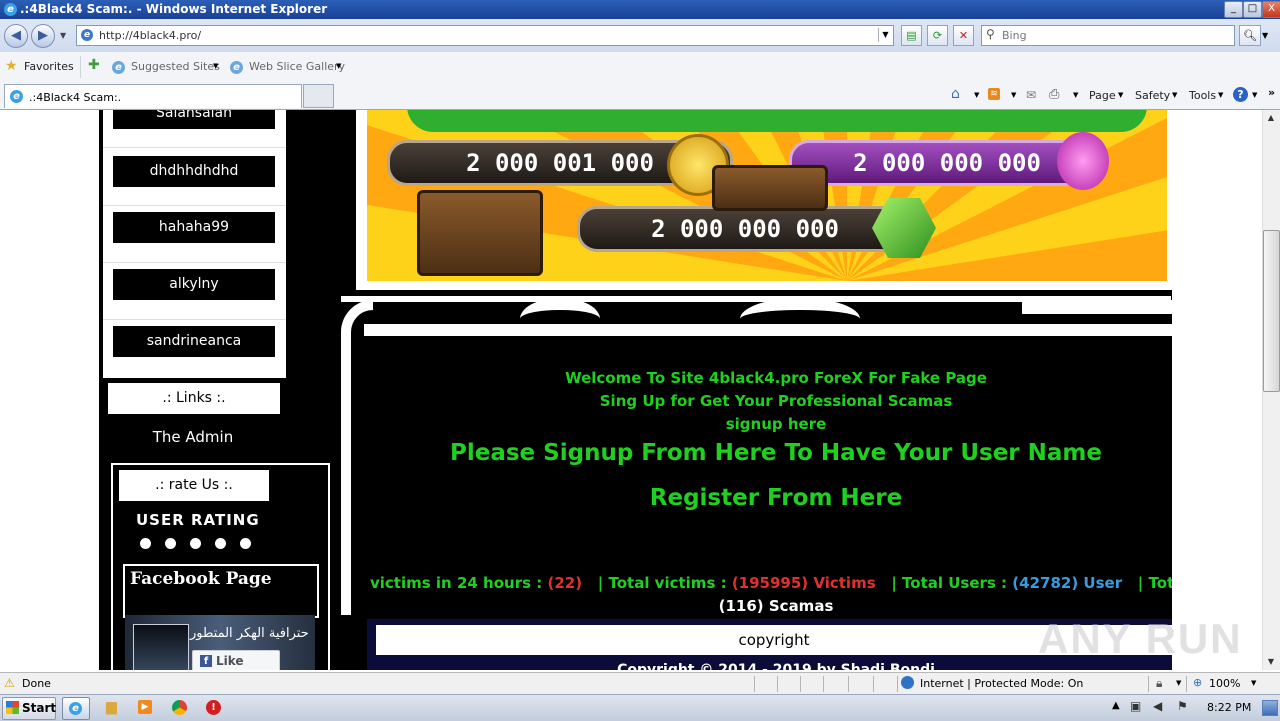  What do you see at coordinates (145, 707) in the screenshot?
I see `media-player-icon: ▶` at bounding box center [145, 707].